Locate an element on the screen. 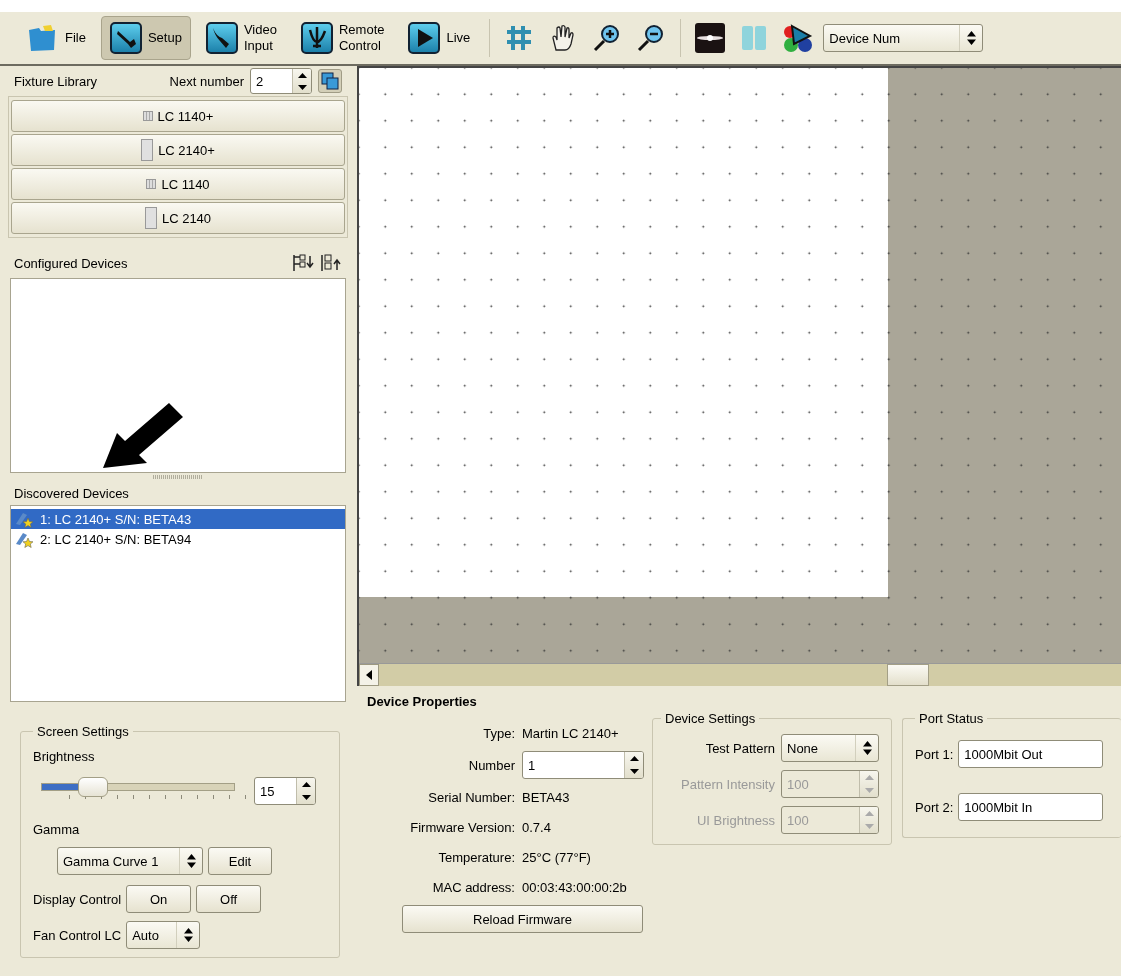 The height and width of the screenshot is (976, 1121). setting-label: Test Pattern is located at coordinates (740, 748).